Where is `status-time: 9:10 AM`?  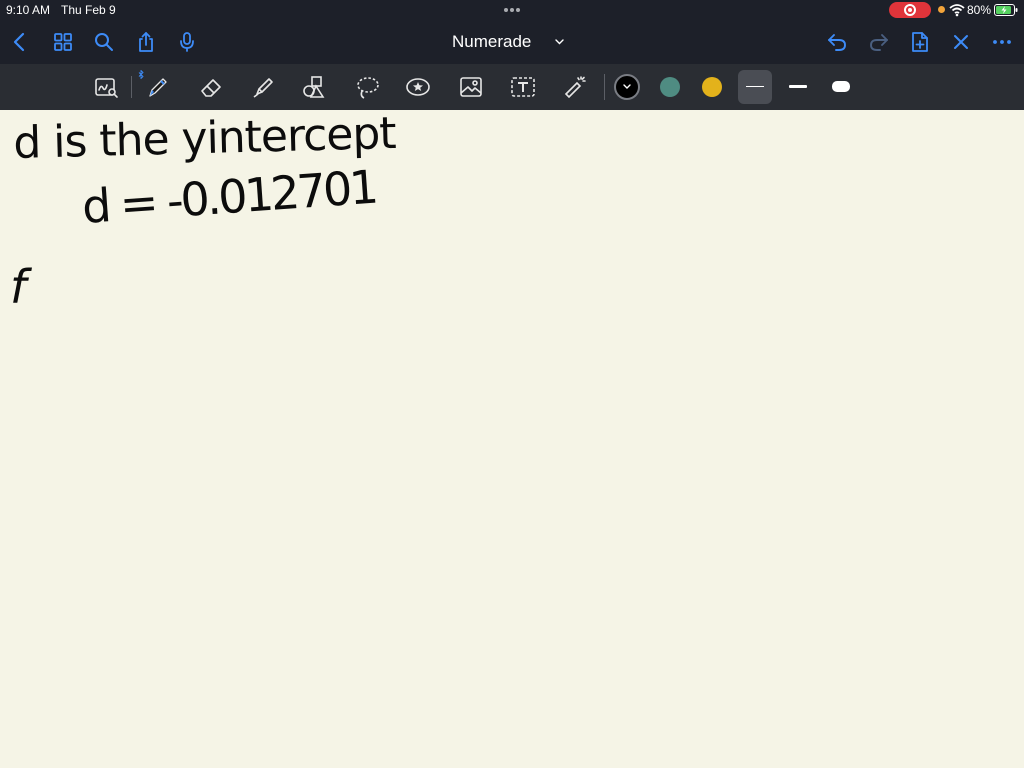
status-time: 9:10 AM is located at coordinates (28, 10).